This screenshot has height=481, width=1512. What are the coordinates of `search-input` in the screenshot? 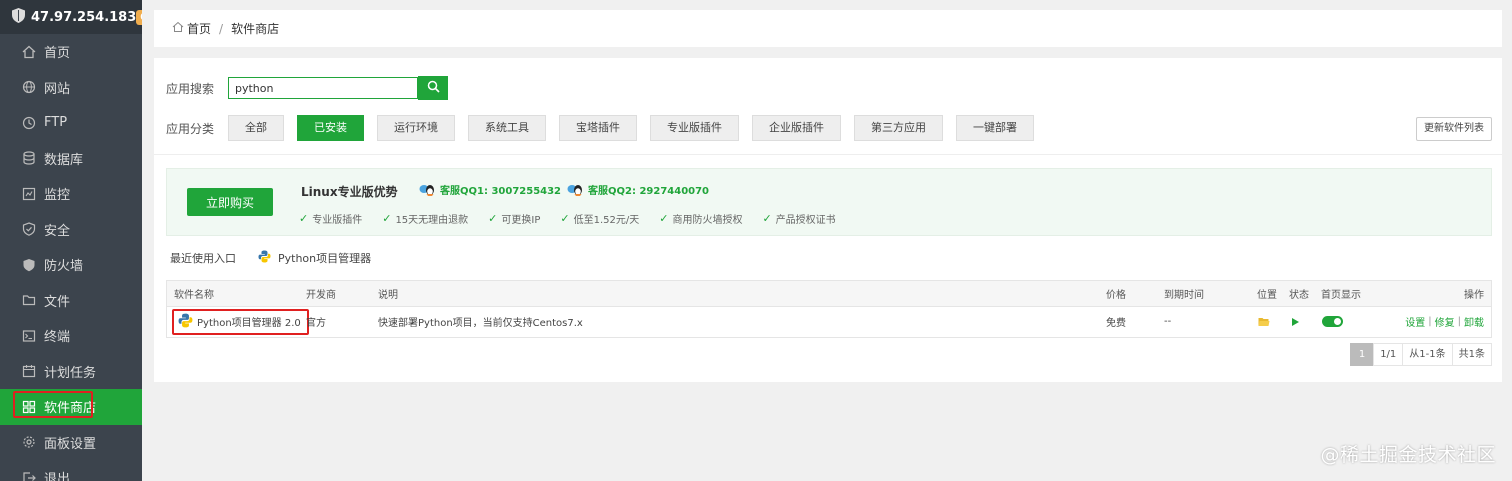 It's located at (323, 88).